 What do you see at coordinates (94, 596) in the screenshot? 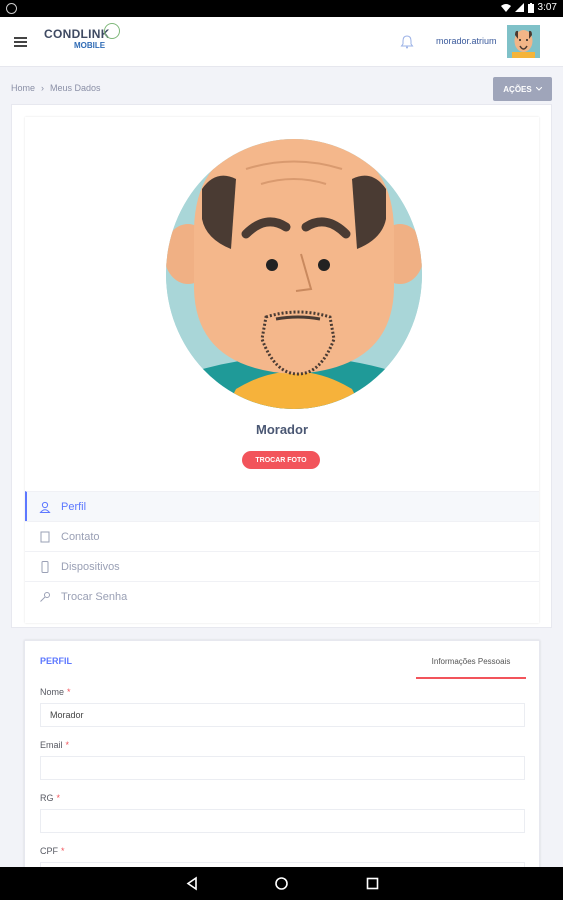
I see `menu-item-label: Trocar Senha` at bounding box center [94, 596].